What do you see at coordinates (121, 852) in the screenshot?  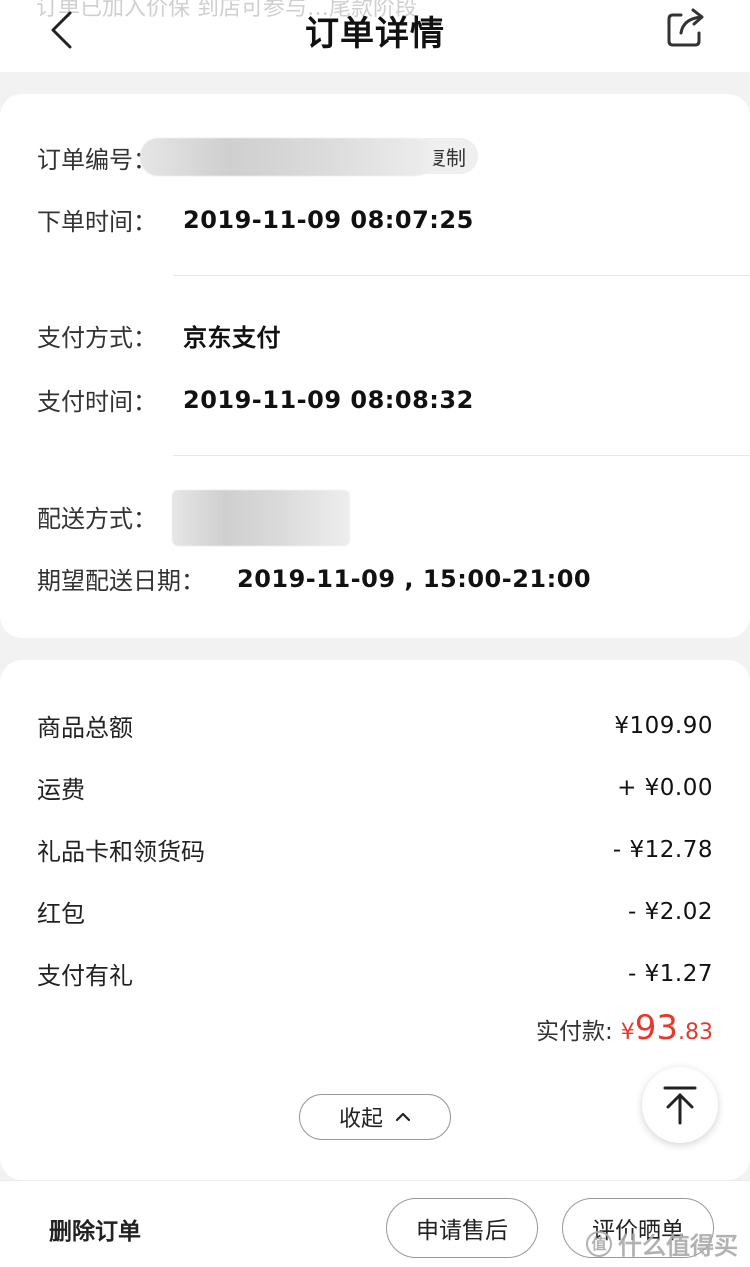 I see `price-label: 礼品卡和领货码` at bounding box center [121, 852].